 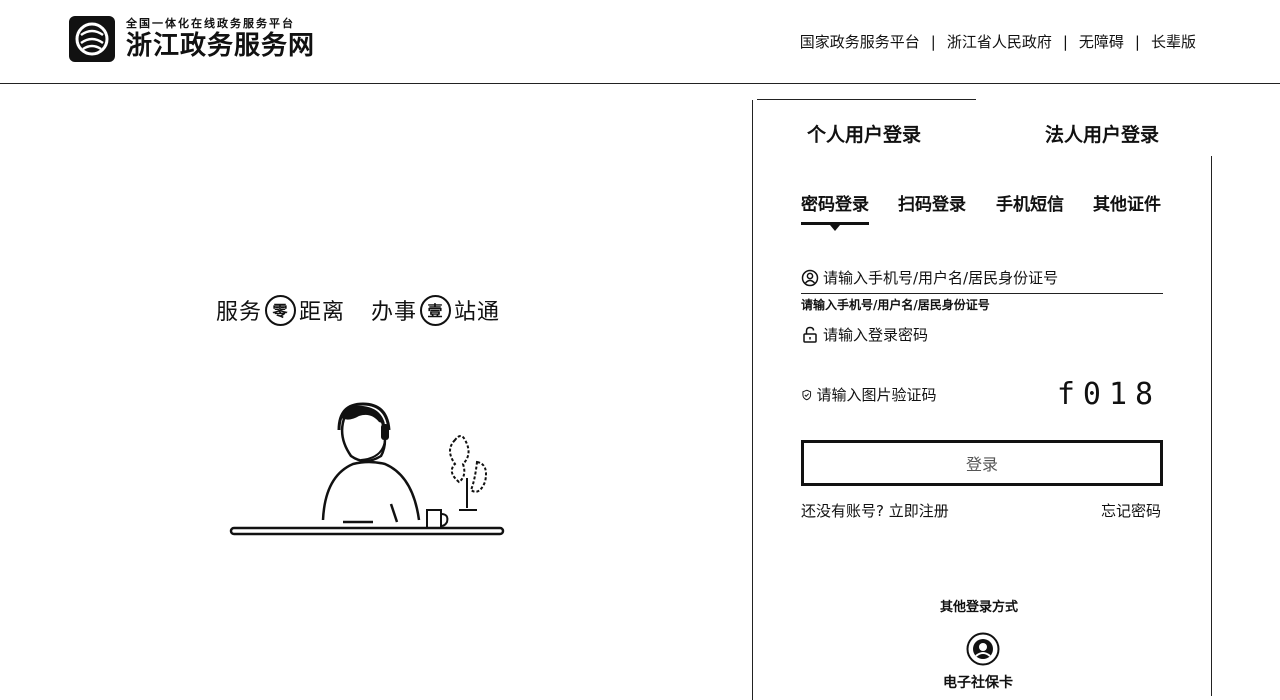 I want to click on tab-password-login: 密码登录, so click(x=835, y=210).